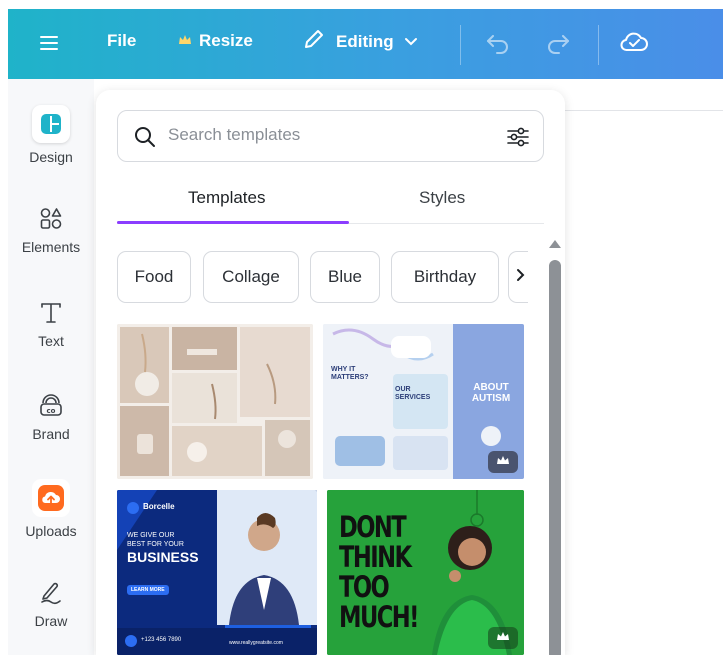  Describe the element at coordinates (51, 531) in the screenshot. I see `sidebar-label: Uploads` at that location.